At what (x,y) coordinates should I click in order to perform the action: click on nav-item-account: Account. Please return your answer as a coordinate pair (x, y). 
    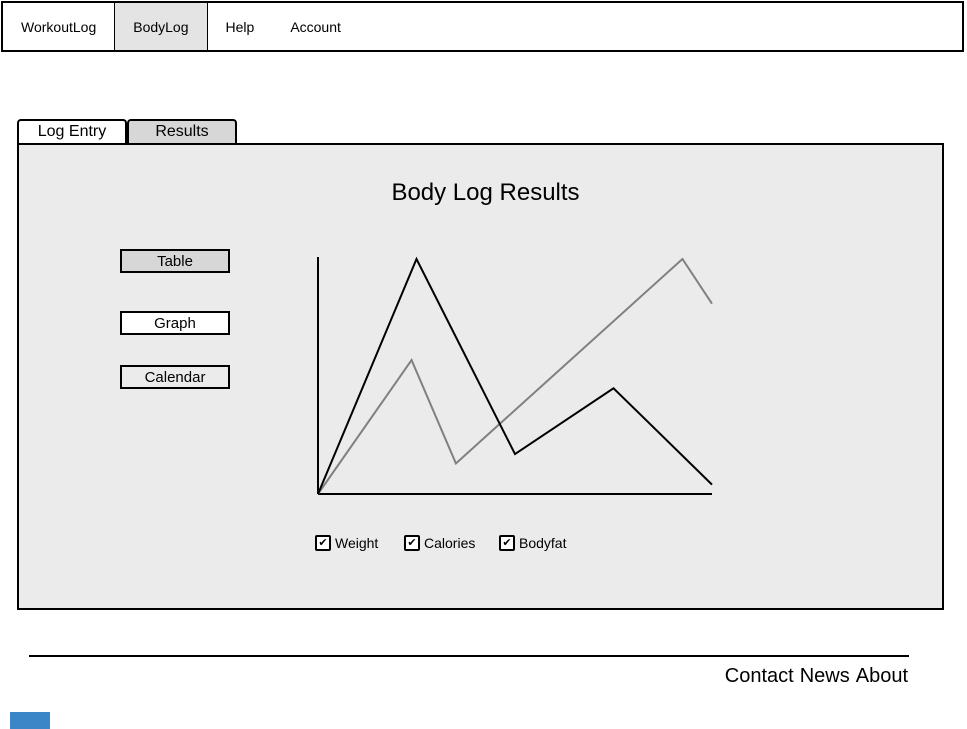
    Looking at the image, I should click on (315, 26).